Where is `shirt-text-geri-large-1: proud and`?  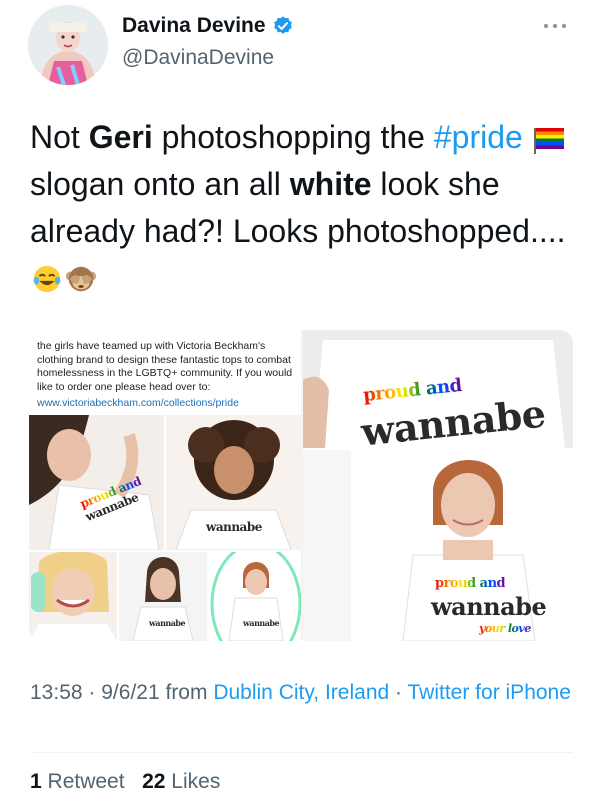 shirt-text-geri-large-1: proud and is located at coordinates (470, 583).